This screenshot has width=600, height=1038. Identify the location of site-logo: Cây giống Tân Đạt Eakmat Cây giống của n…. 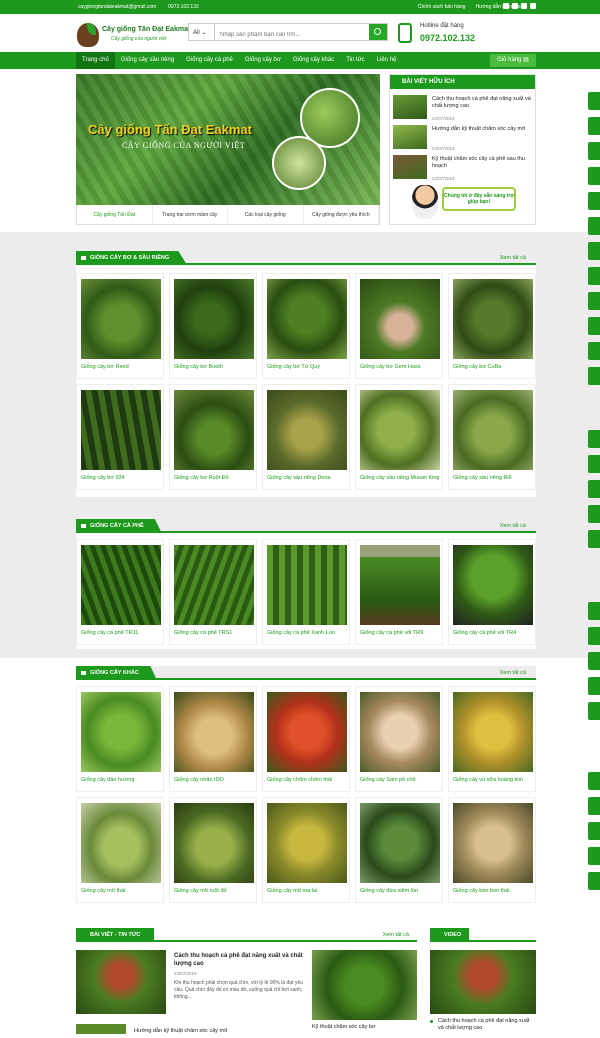
(133, 35).